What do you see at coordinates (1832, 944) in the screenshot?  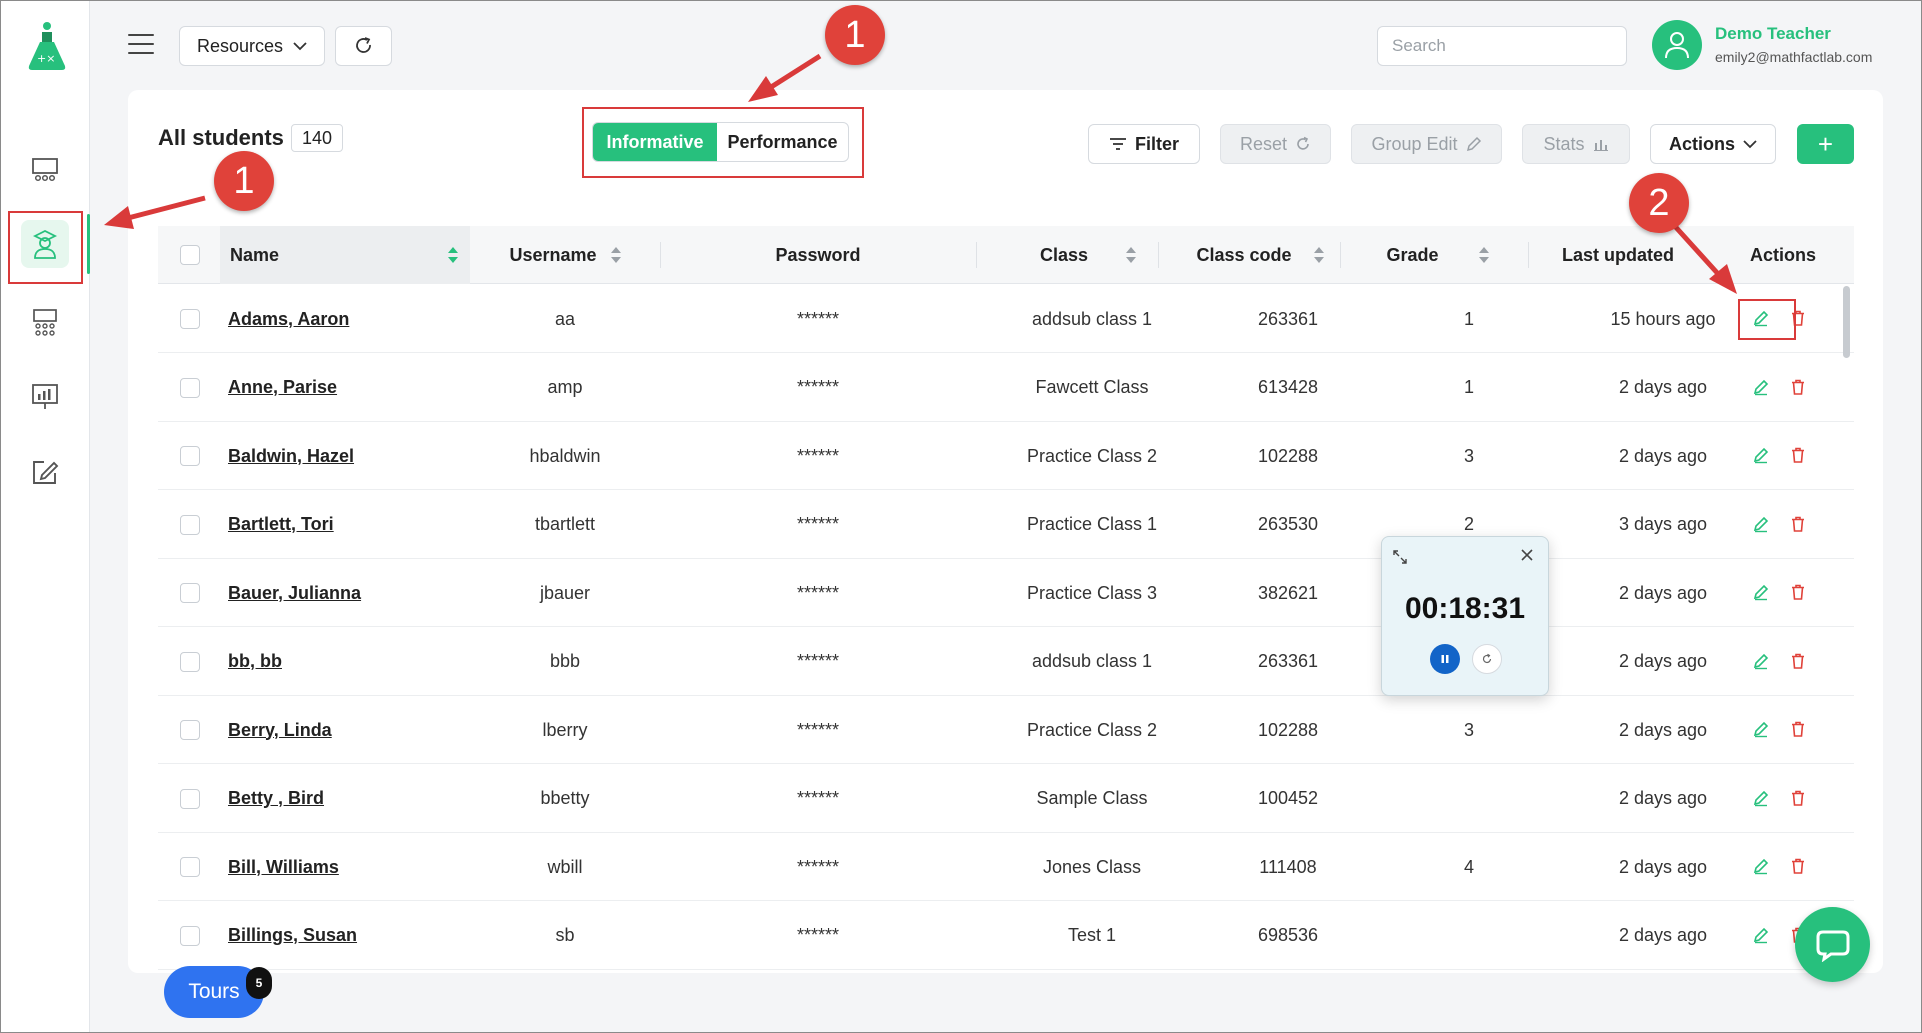 I see `chat-support-button` at bounding box center [1832, 944].